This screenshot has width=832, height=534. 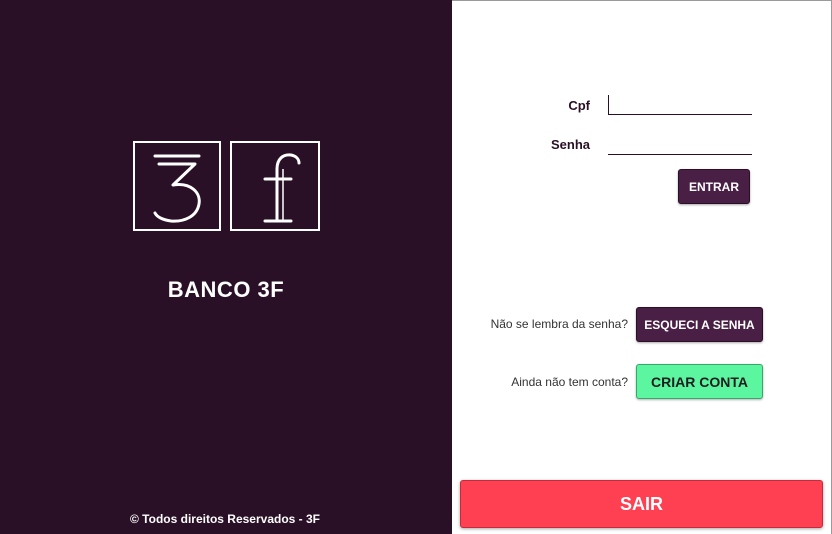 I want to click on senha-input, so click(x=680, y=145).